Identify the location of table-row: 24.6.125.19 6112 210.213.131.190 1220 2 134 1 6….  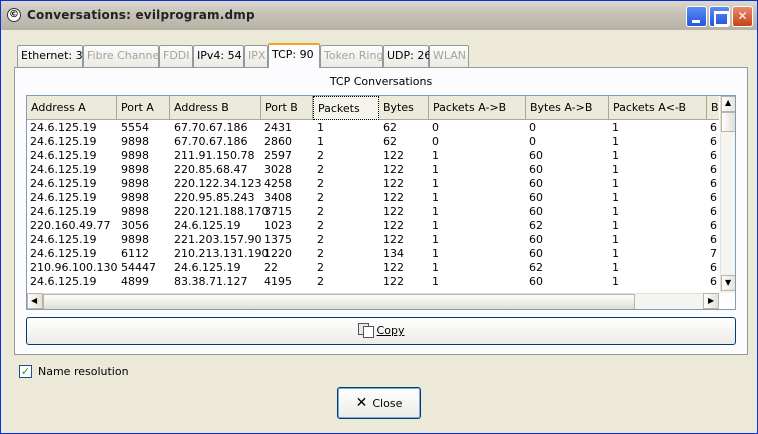
(373, 254).